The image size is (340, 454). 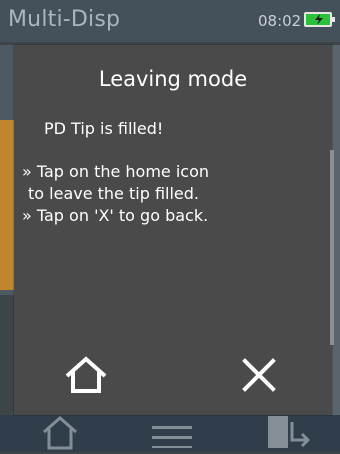 What do you see at coordinates (64, 19) in the screenshot?
I see `app-title: Multi-Disp` at bounding box center [64, 19].